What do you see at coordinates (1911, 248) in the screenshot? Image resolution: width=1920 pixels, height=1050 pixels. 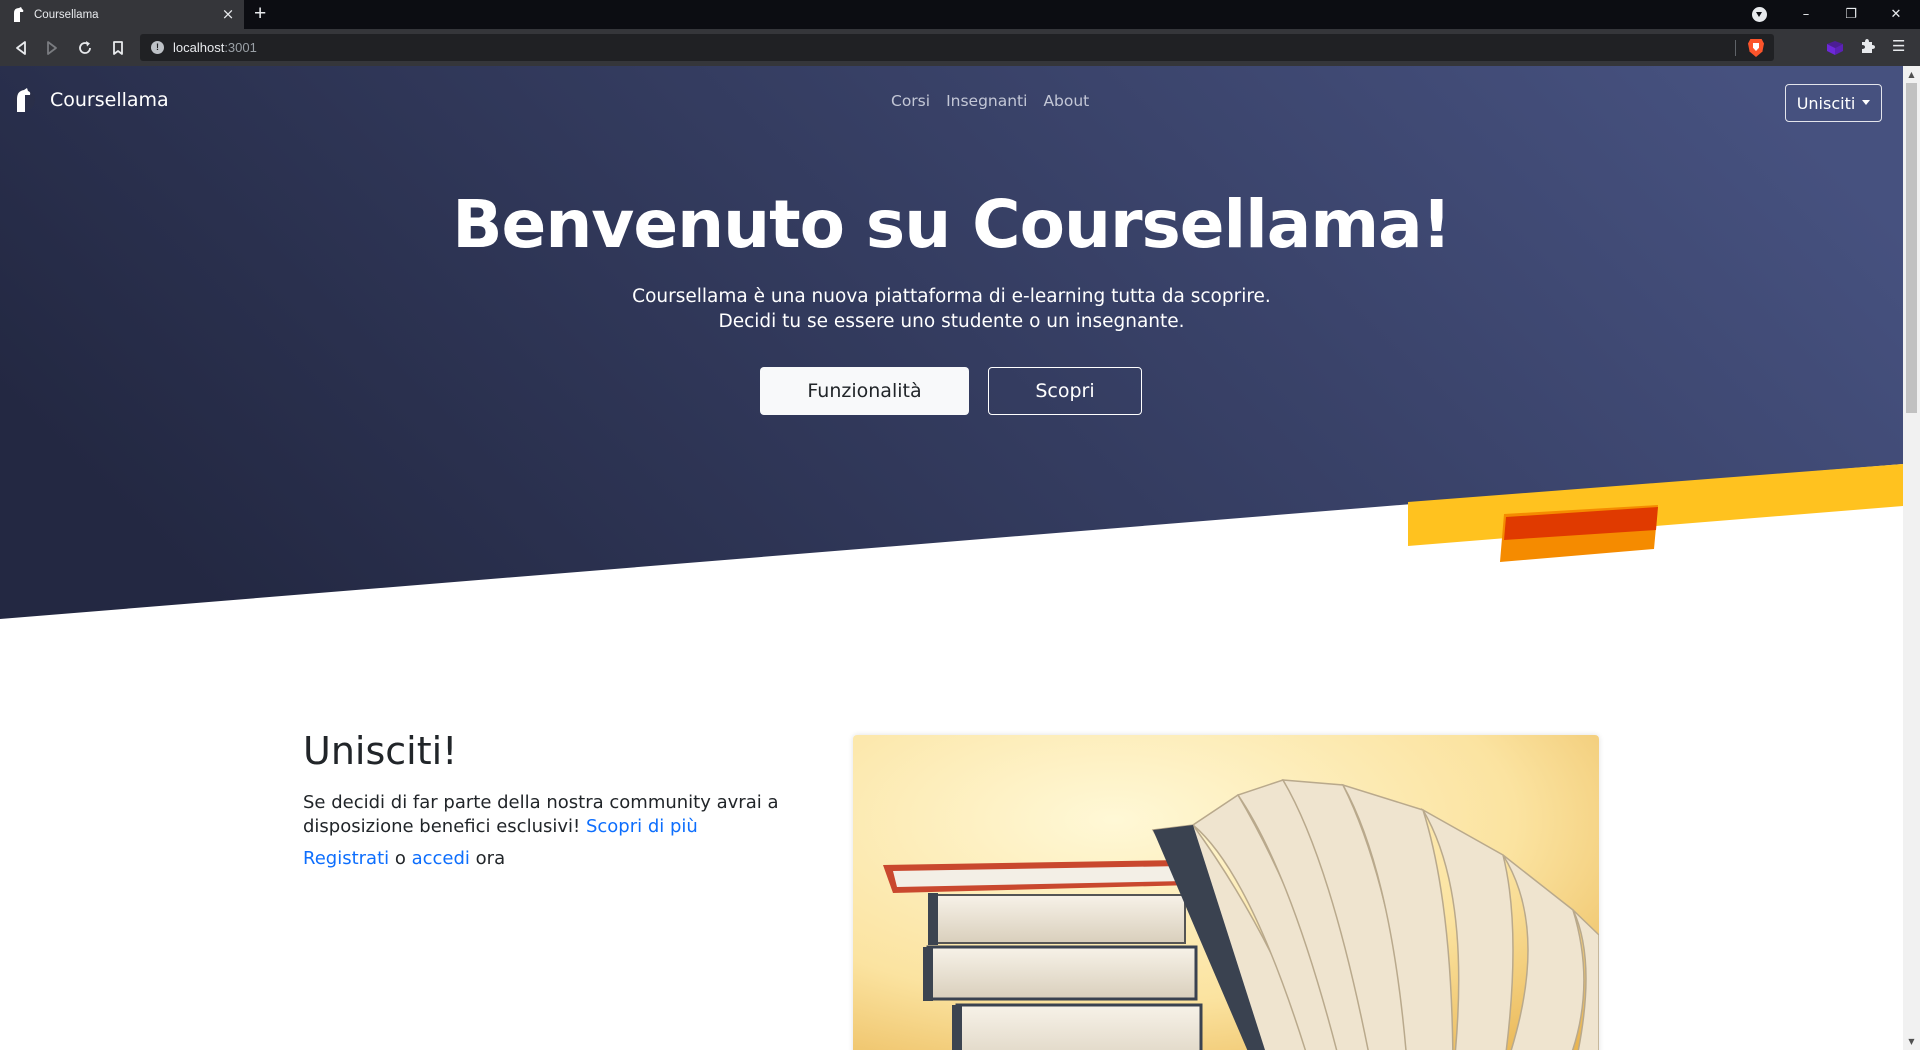 I see `scrollbar-thumb` at bounding box center [1911, 248].